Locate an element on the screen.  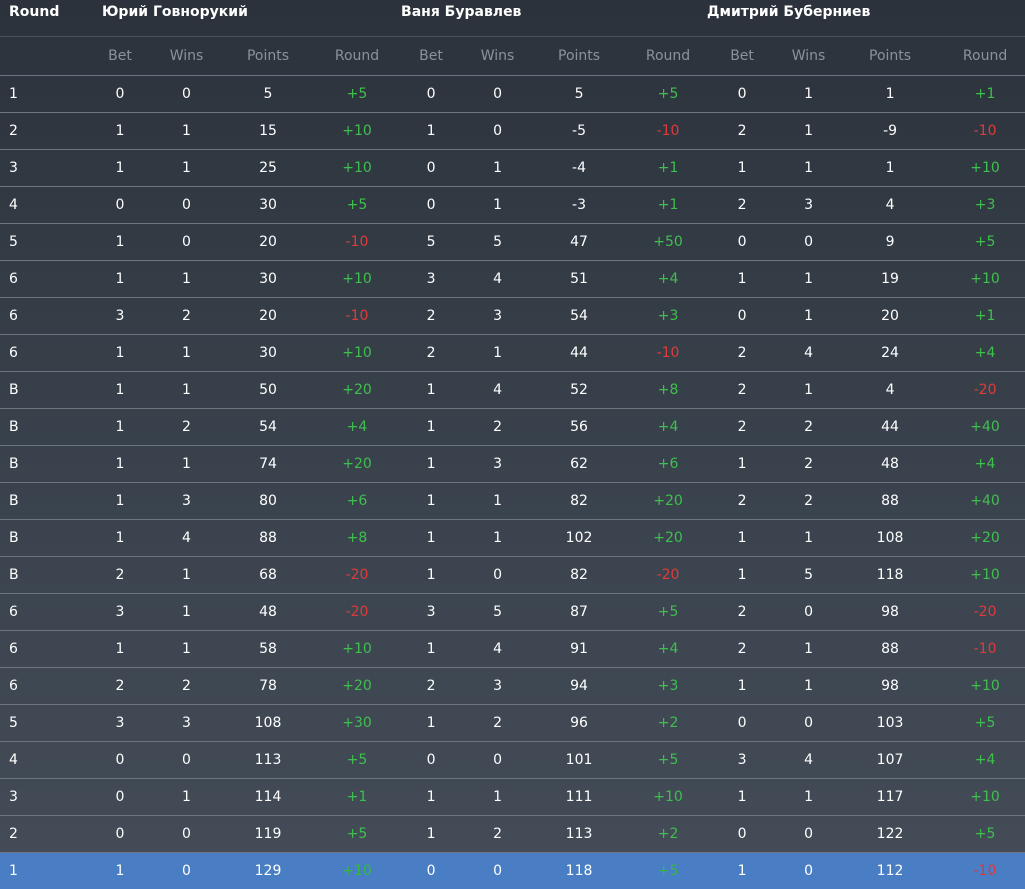
p3-wins-cell: 3 is located at coordinates (808, 205).